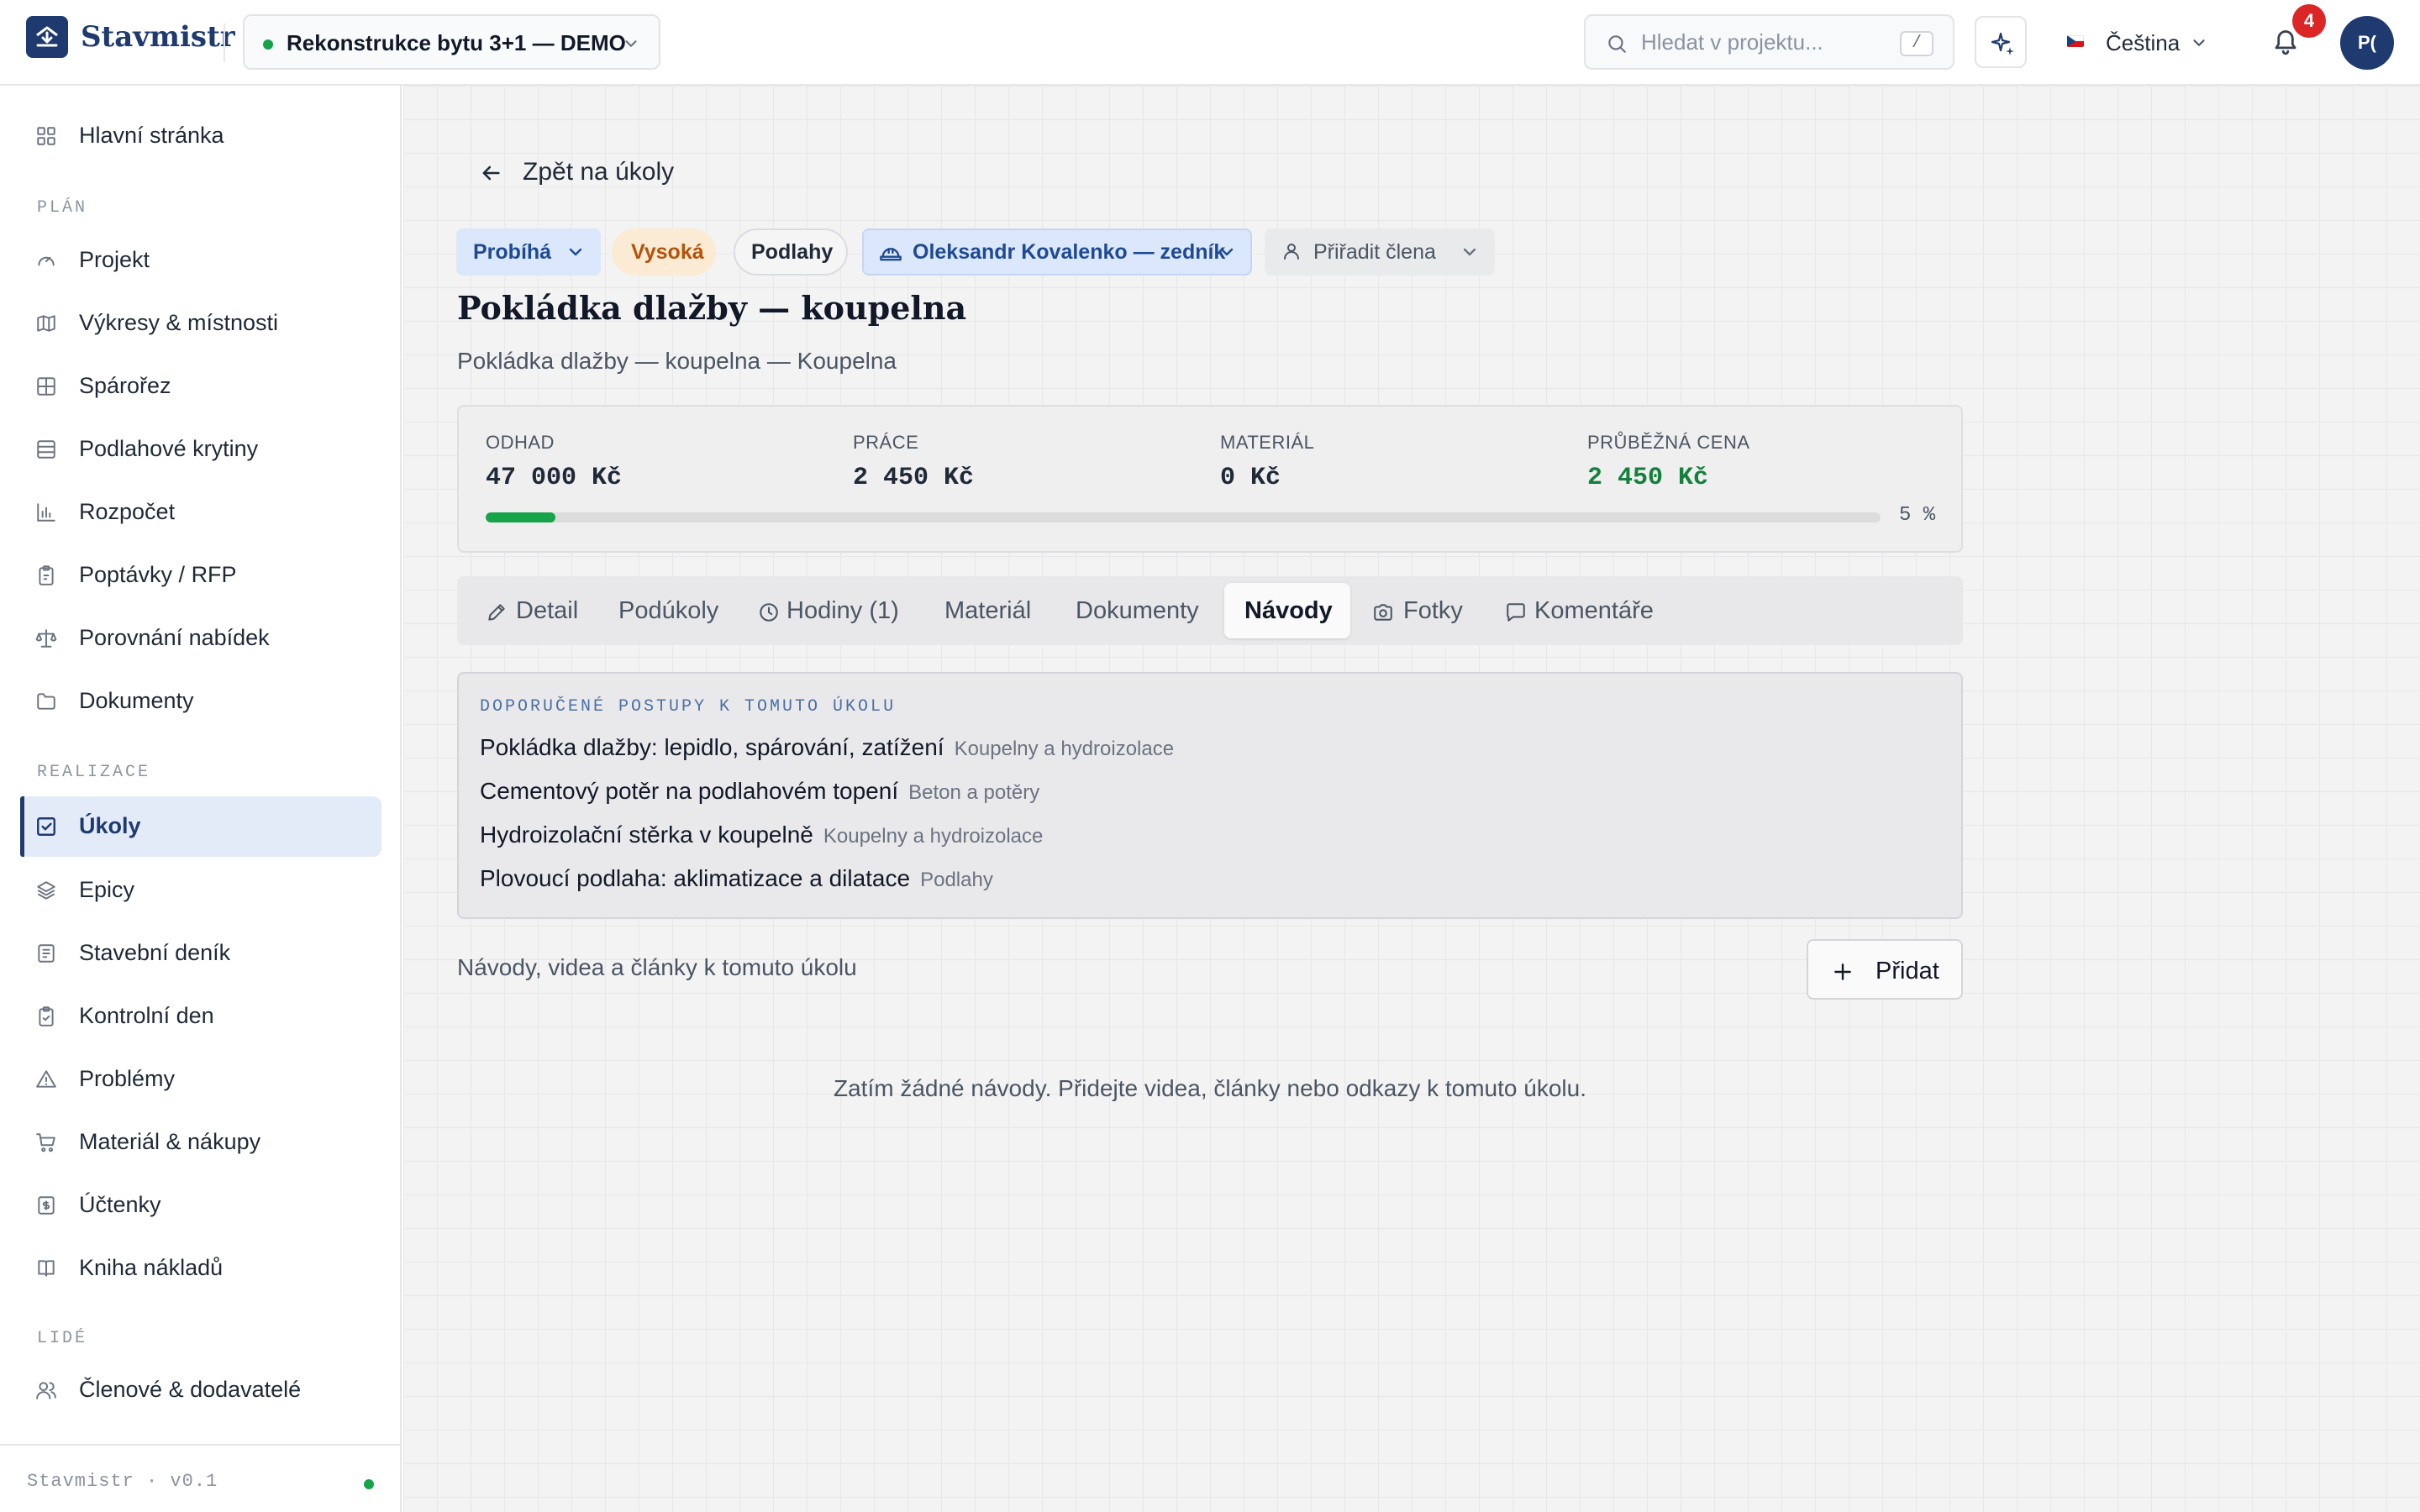  What do you see at coordinates (200, 136) in the screenshot?
I see `sidebar-item-home: Hlavní stránka` at bounding box center [200, 136].